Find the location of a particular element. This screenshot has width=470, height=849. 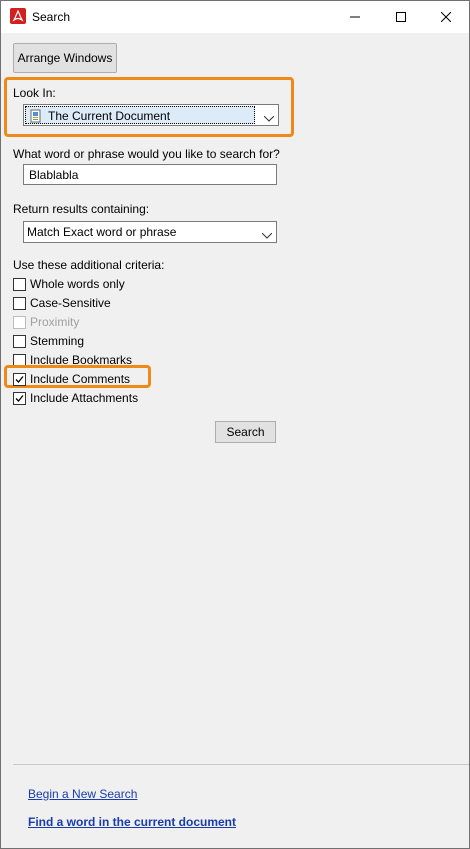

look-in-dropdown: The Current Document is located at coordinates (151, 115).